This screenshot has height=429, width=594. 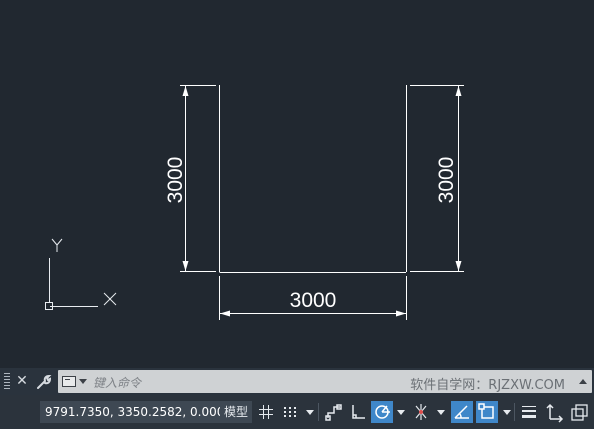 What do you see at coordinates (334, 412) in the screenshot?
I see `infer-constraints-icon` at bounding box center [334, 412].